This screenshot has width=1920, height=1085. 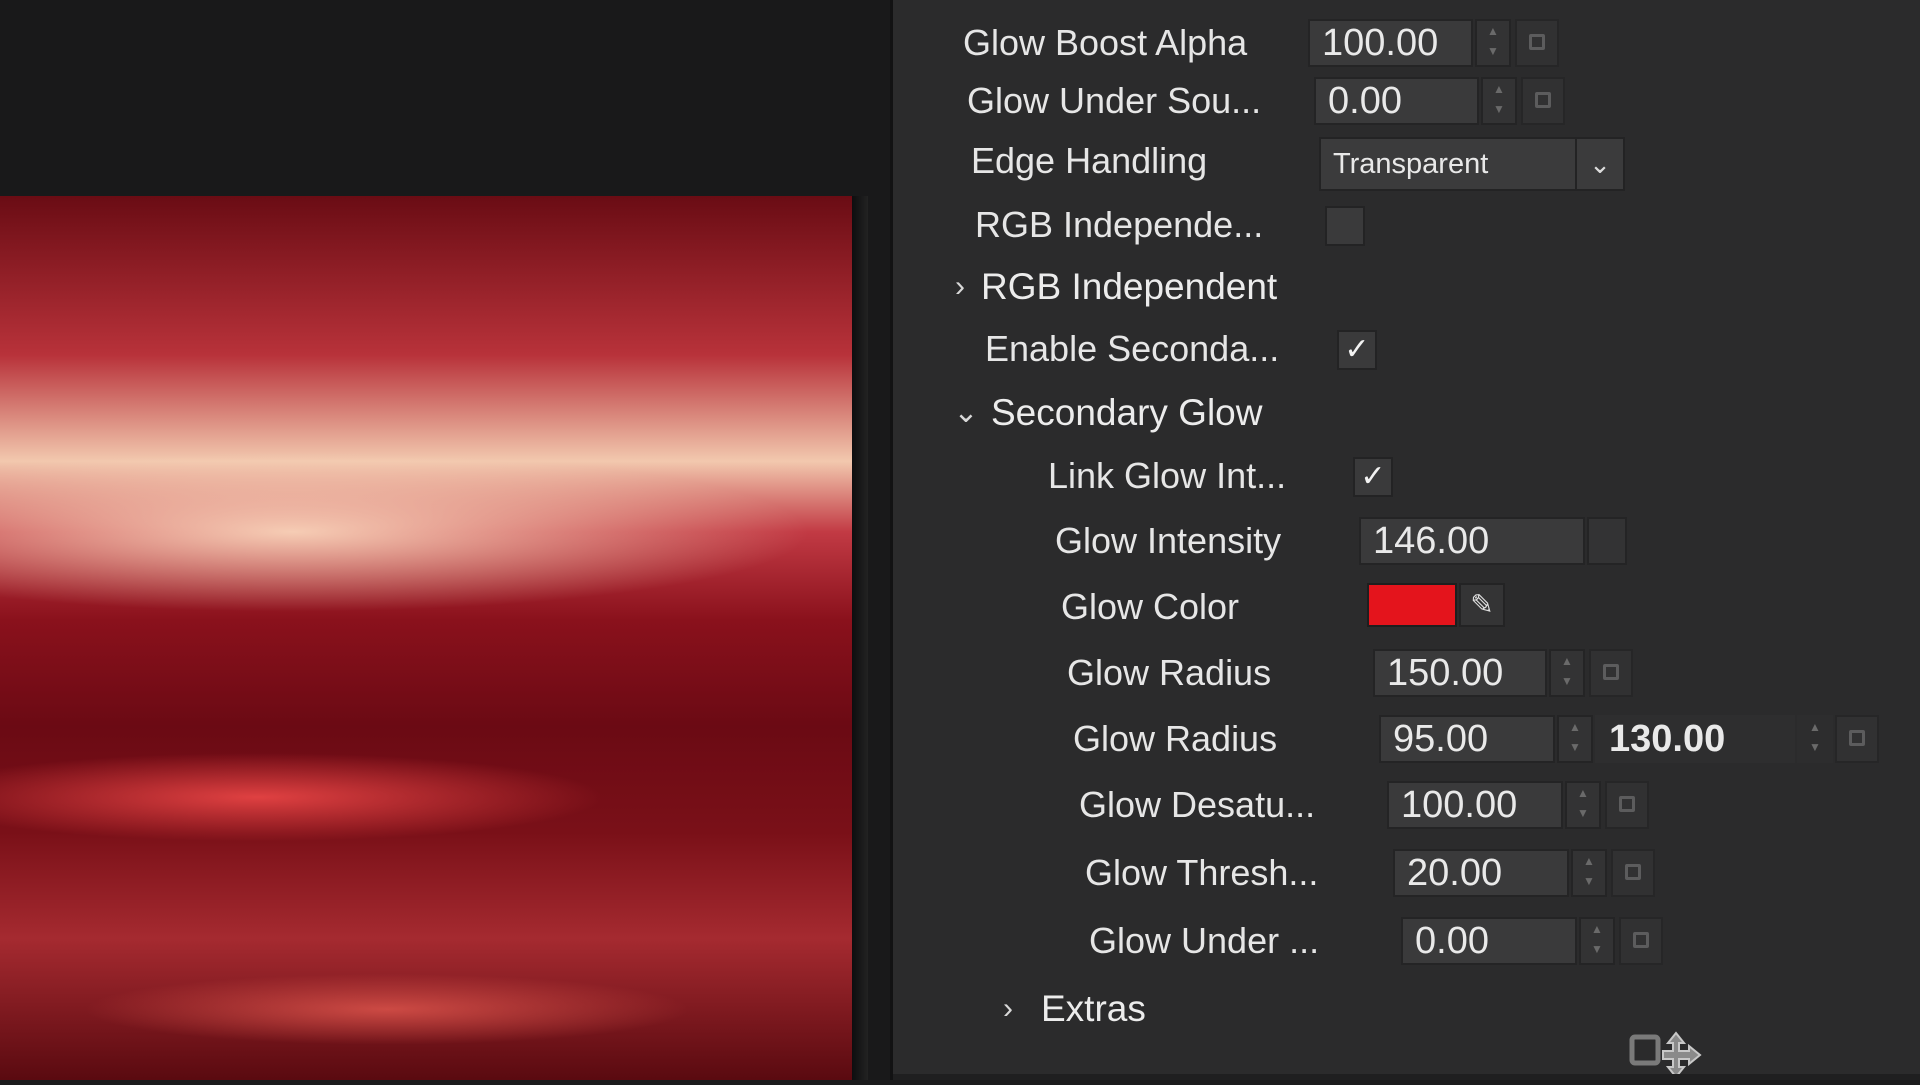 What do you see at coordinates (1460, 673) in the screenshot?
I see `glow-radius-field: 150.00` at bounding box center [1460, 673].